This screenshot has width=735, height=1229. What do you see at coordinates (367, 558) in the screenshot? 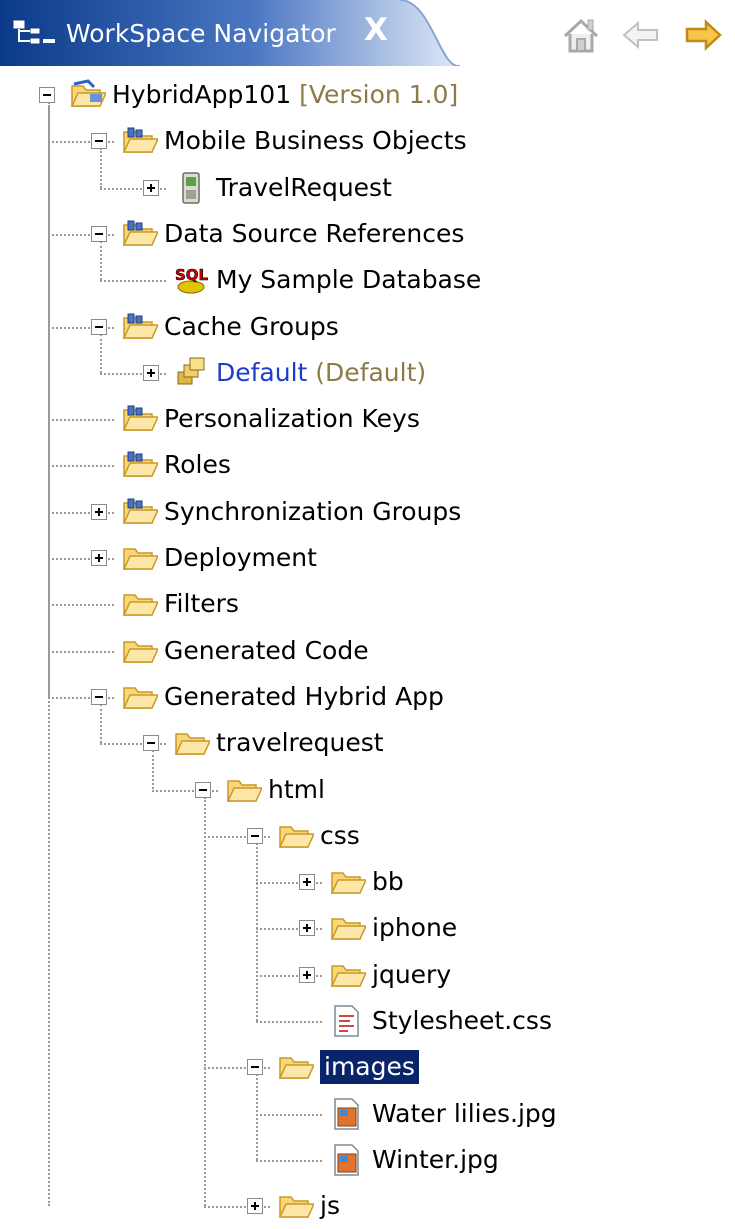
I see `tree-item: Deployment` at bounding box center [367, 558].